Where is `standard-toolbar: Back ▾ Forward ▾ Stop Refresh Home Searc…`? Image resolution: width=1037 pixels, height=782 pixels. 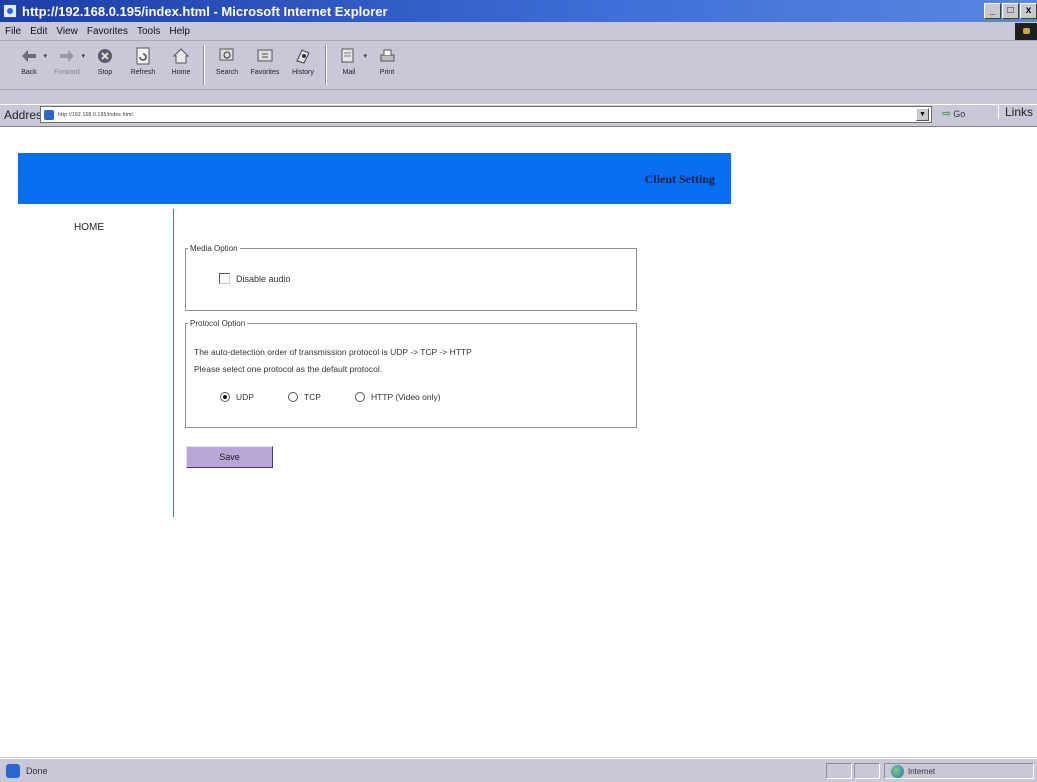 standard-toolbar: Back ▾ Forward ▾ Stop Refresh Home Searc… is located at coordinates (518, 66).